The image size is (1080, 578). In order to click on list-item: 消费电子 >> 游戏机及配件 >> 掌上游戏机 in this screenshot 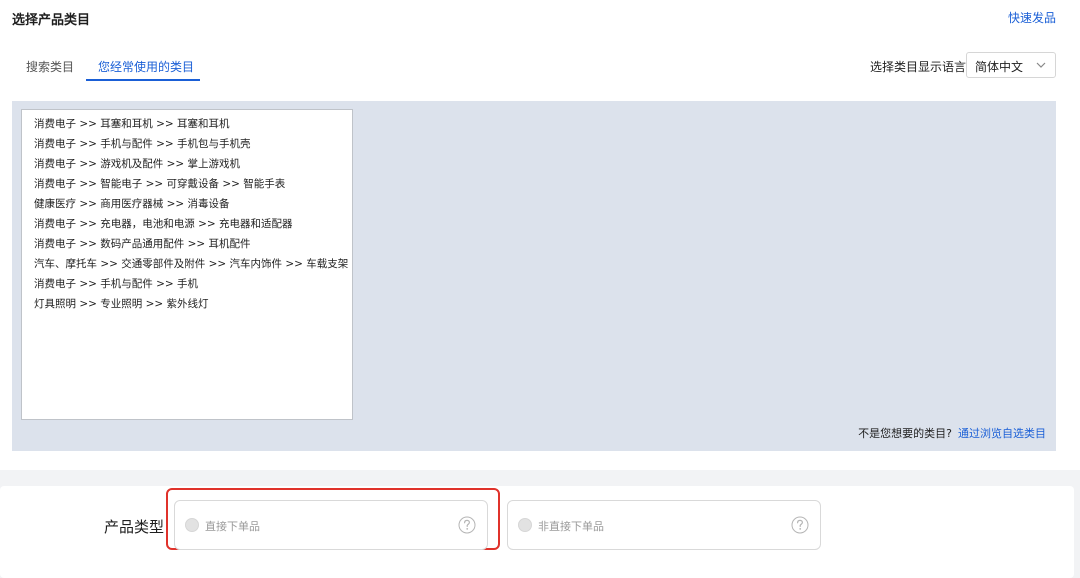, I will do `click(137, 164)`.